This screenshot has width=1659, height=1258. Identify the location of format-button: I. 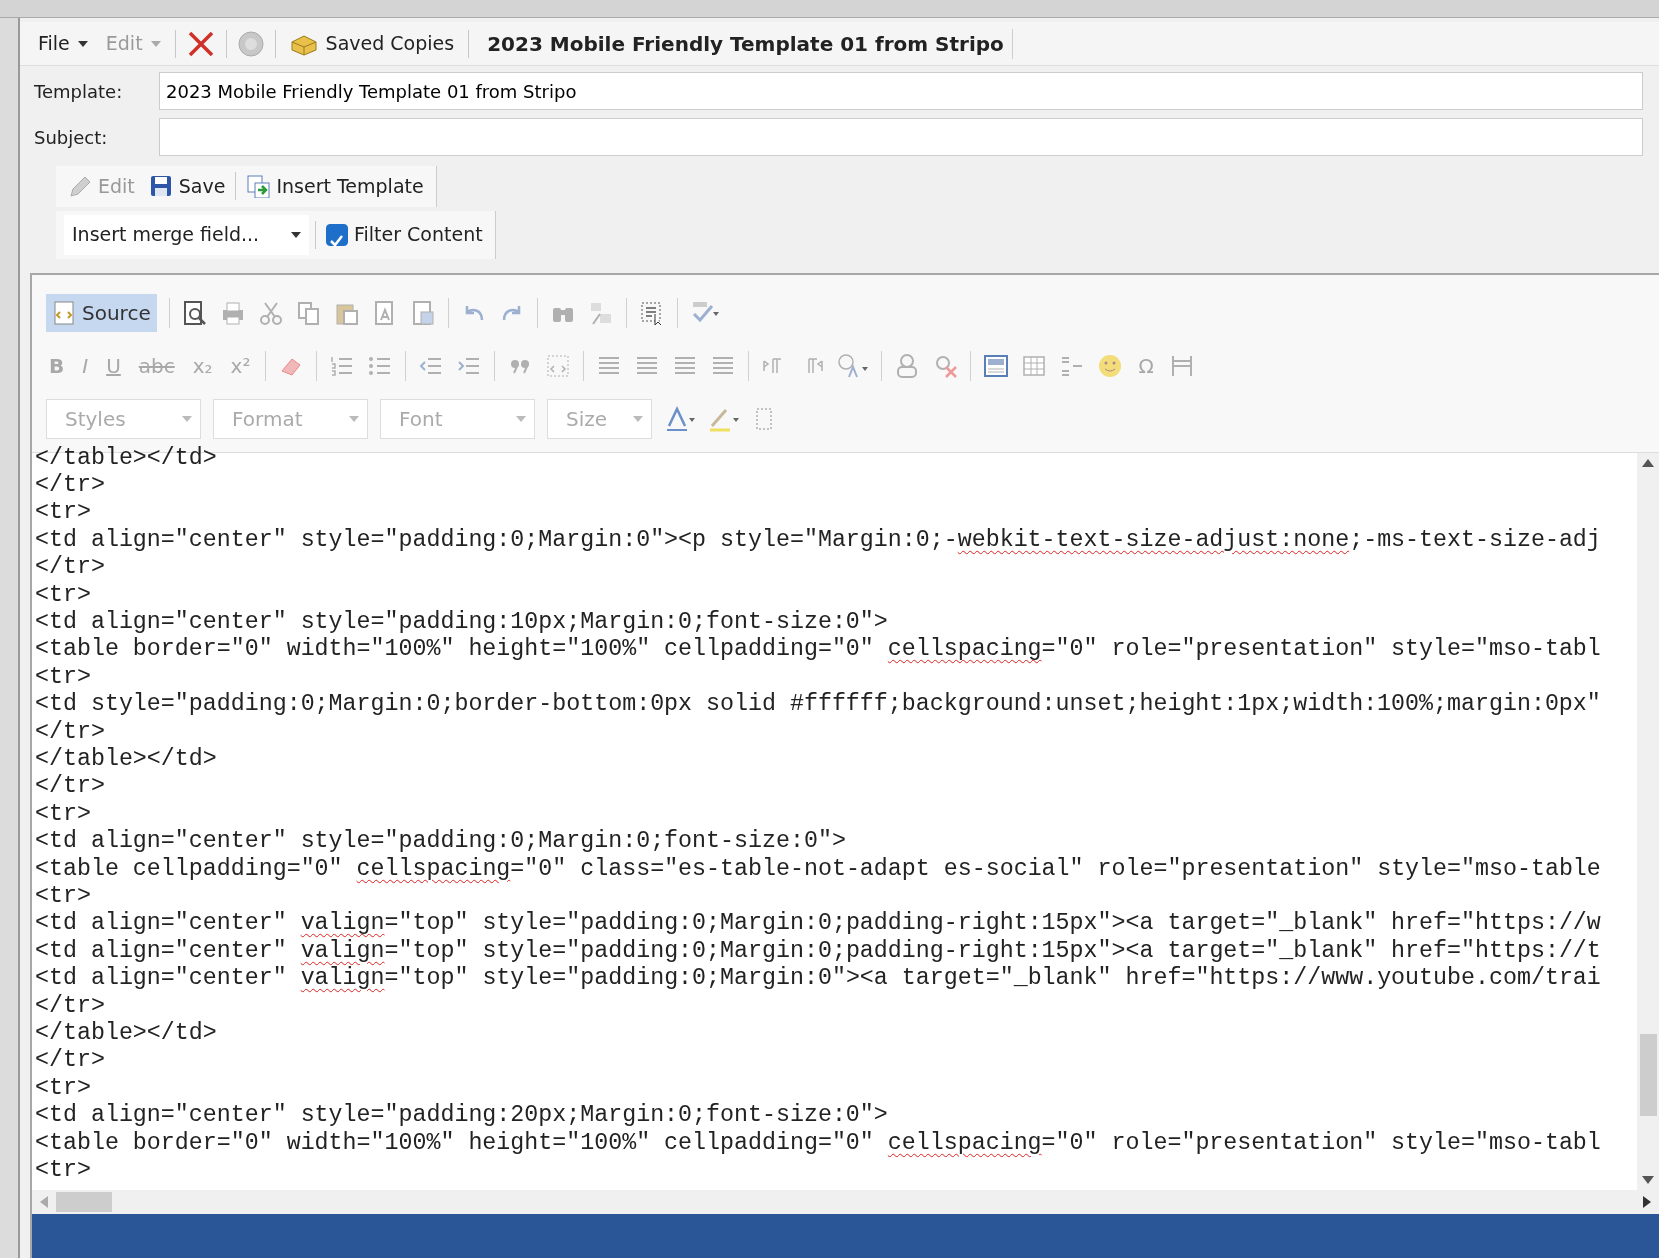
(85, 366).